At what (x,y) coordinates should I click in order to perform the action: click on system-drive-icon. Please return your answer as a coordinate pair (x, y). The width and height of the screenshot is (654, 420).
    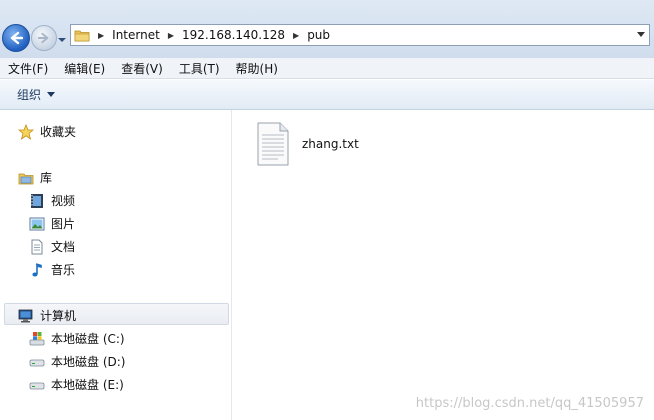
    Looking at the image, I should click on (37, 339).